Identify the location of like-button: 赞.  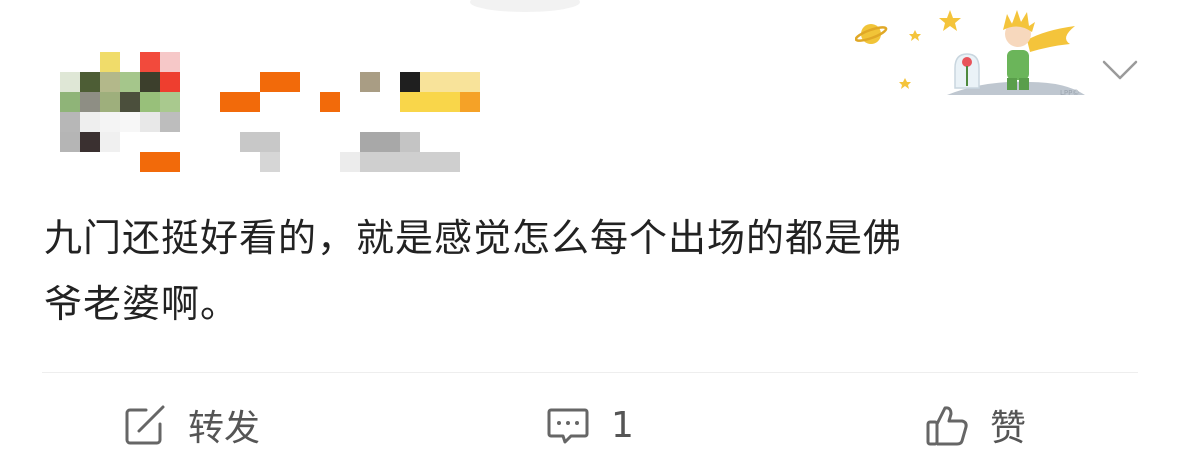
(975, 425).